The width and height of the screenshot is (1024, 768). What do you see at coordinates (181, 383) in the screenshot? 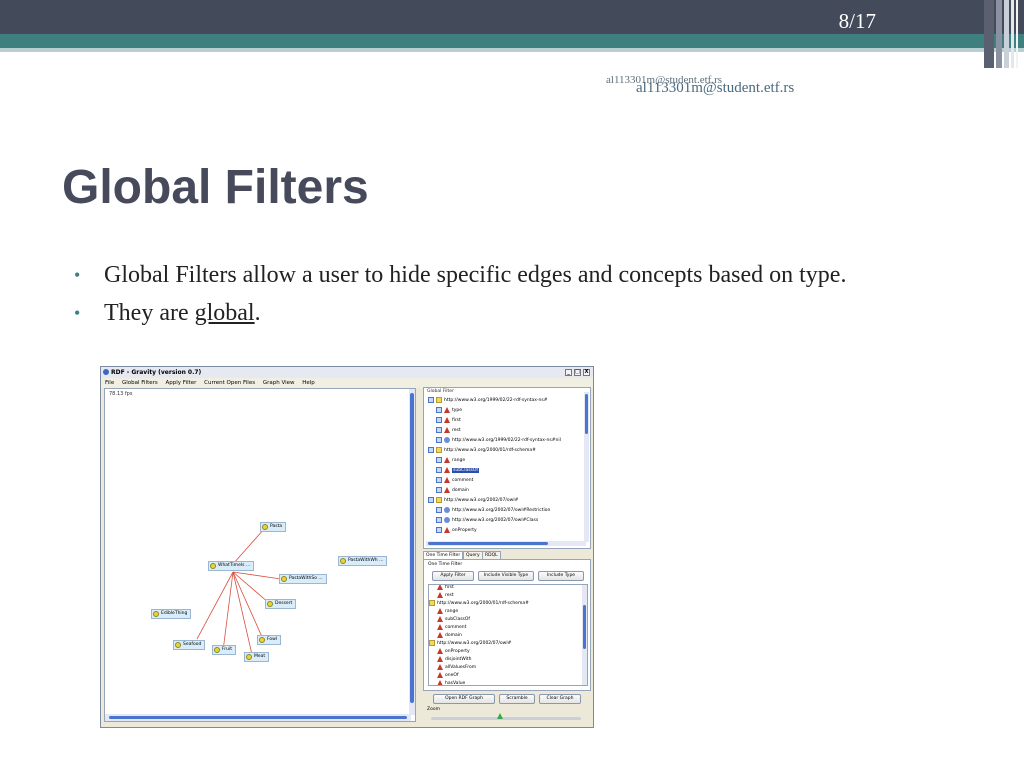
I see `menu-apply-filter: Apply Filter` at bounding box center [181, 383].